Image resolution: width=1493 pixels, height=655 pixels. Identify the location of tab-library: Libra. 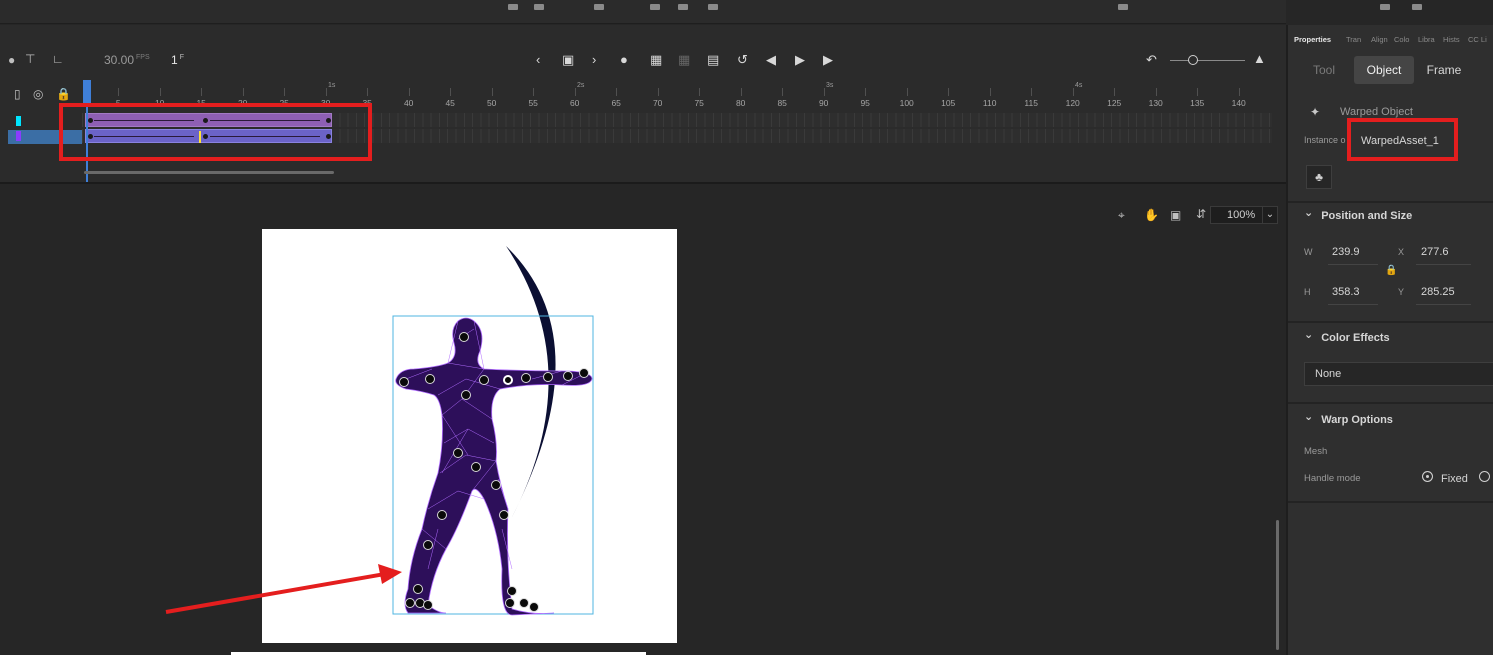
(1426, 39).